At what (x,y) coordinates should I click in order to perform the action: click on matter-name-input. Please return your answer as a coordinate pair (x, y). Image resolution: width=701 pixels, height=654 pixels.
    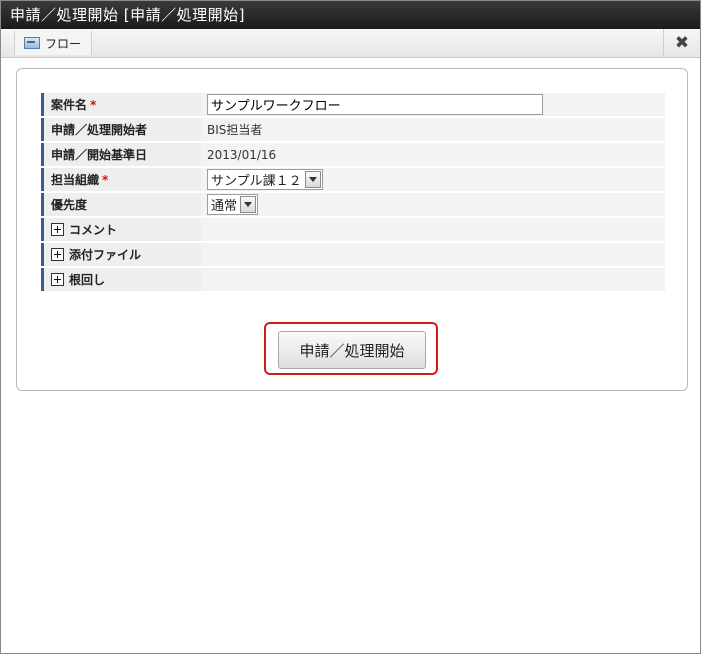
    Looking at the image, I should click on (375, 104).